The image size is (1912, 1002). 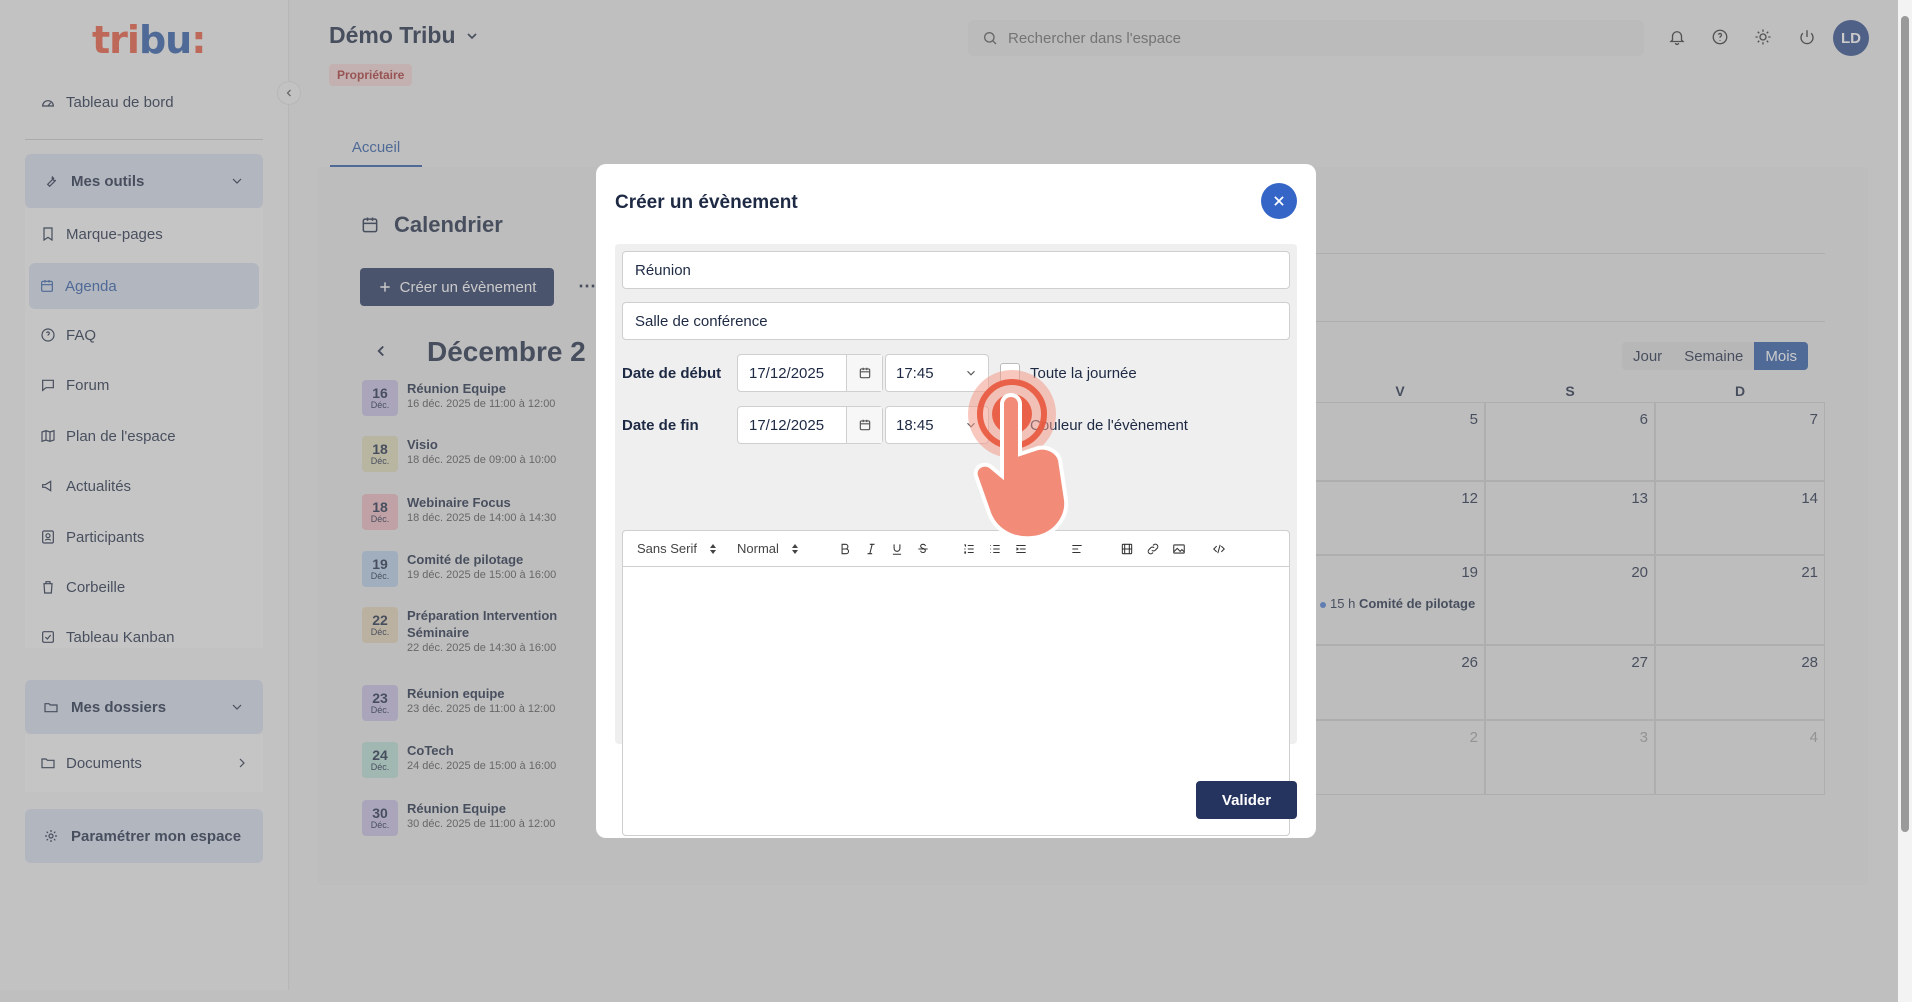 I want to click on bold-button, so click(x=845, y=549).